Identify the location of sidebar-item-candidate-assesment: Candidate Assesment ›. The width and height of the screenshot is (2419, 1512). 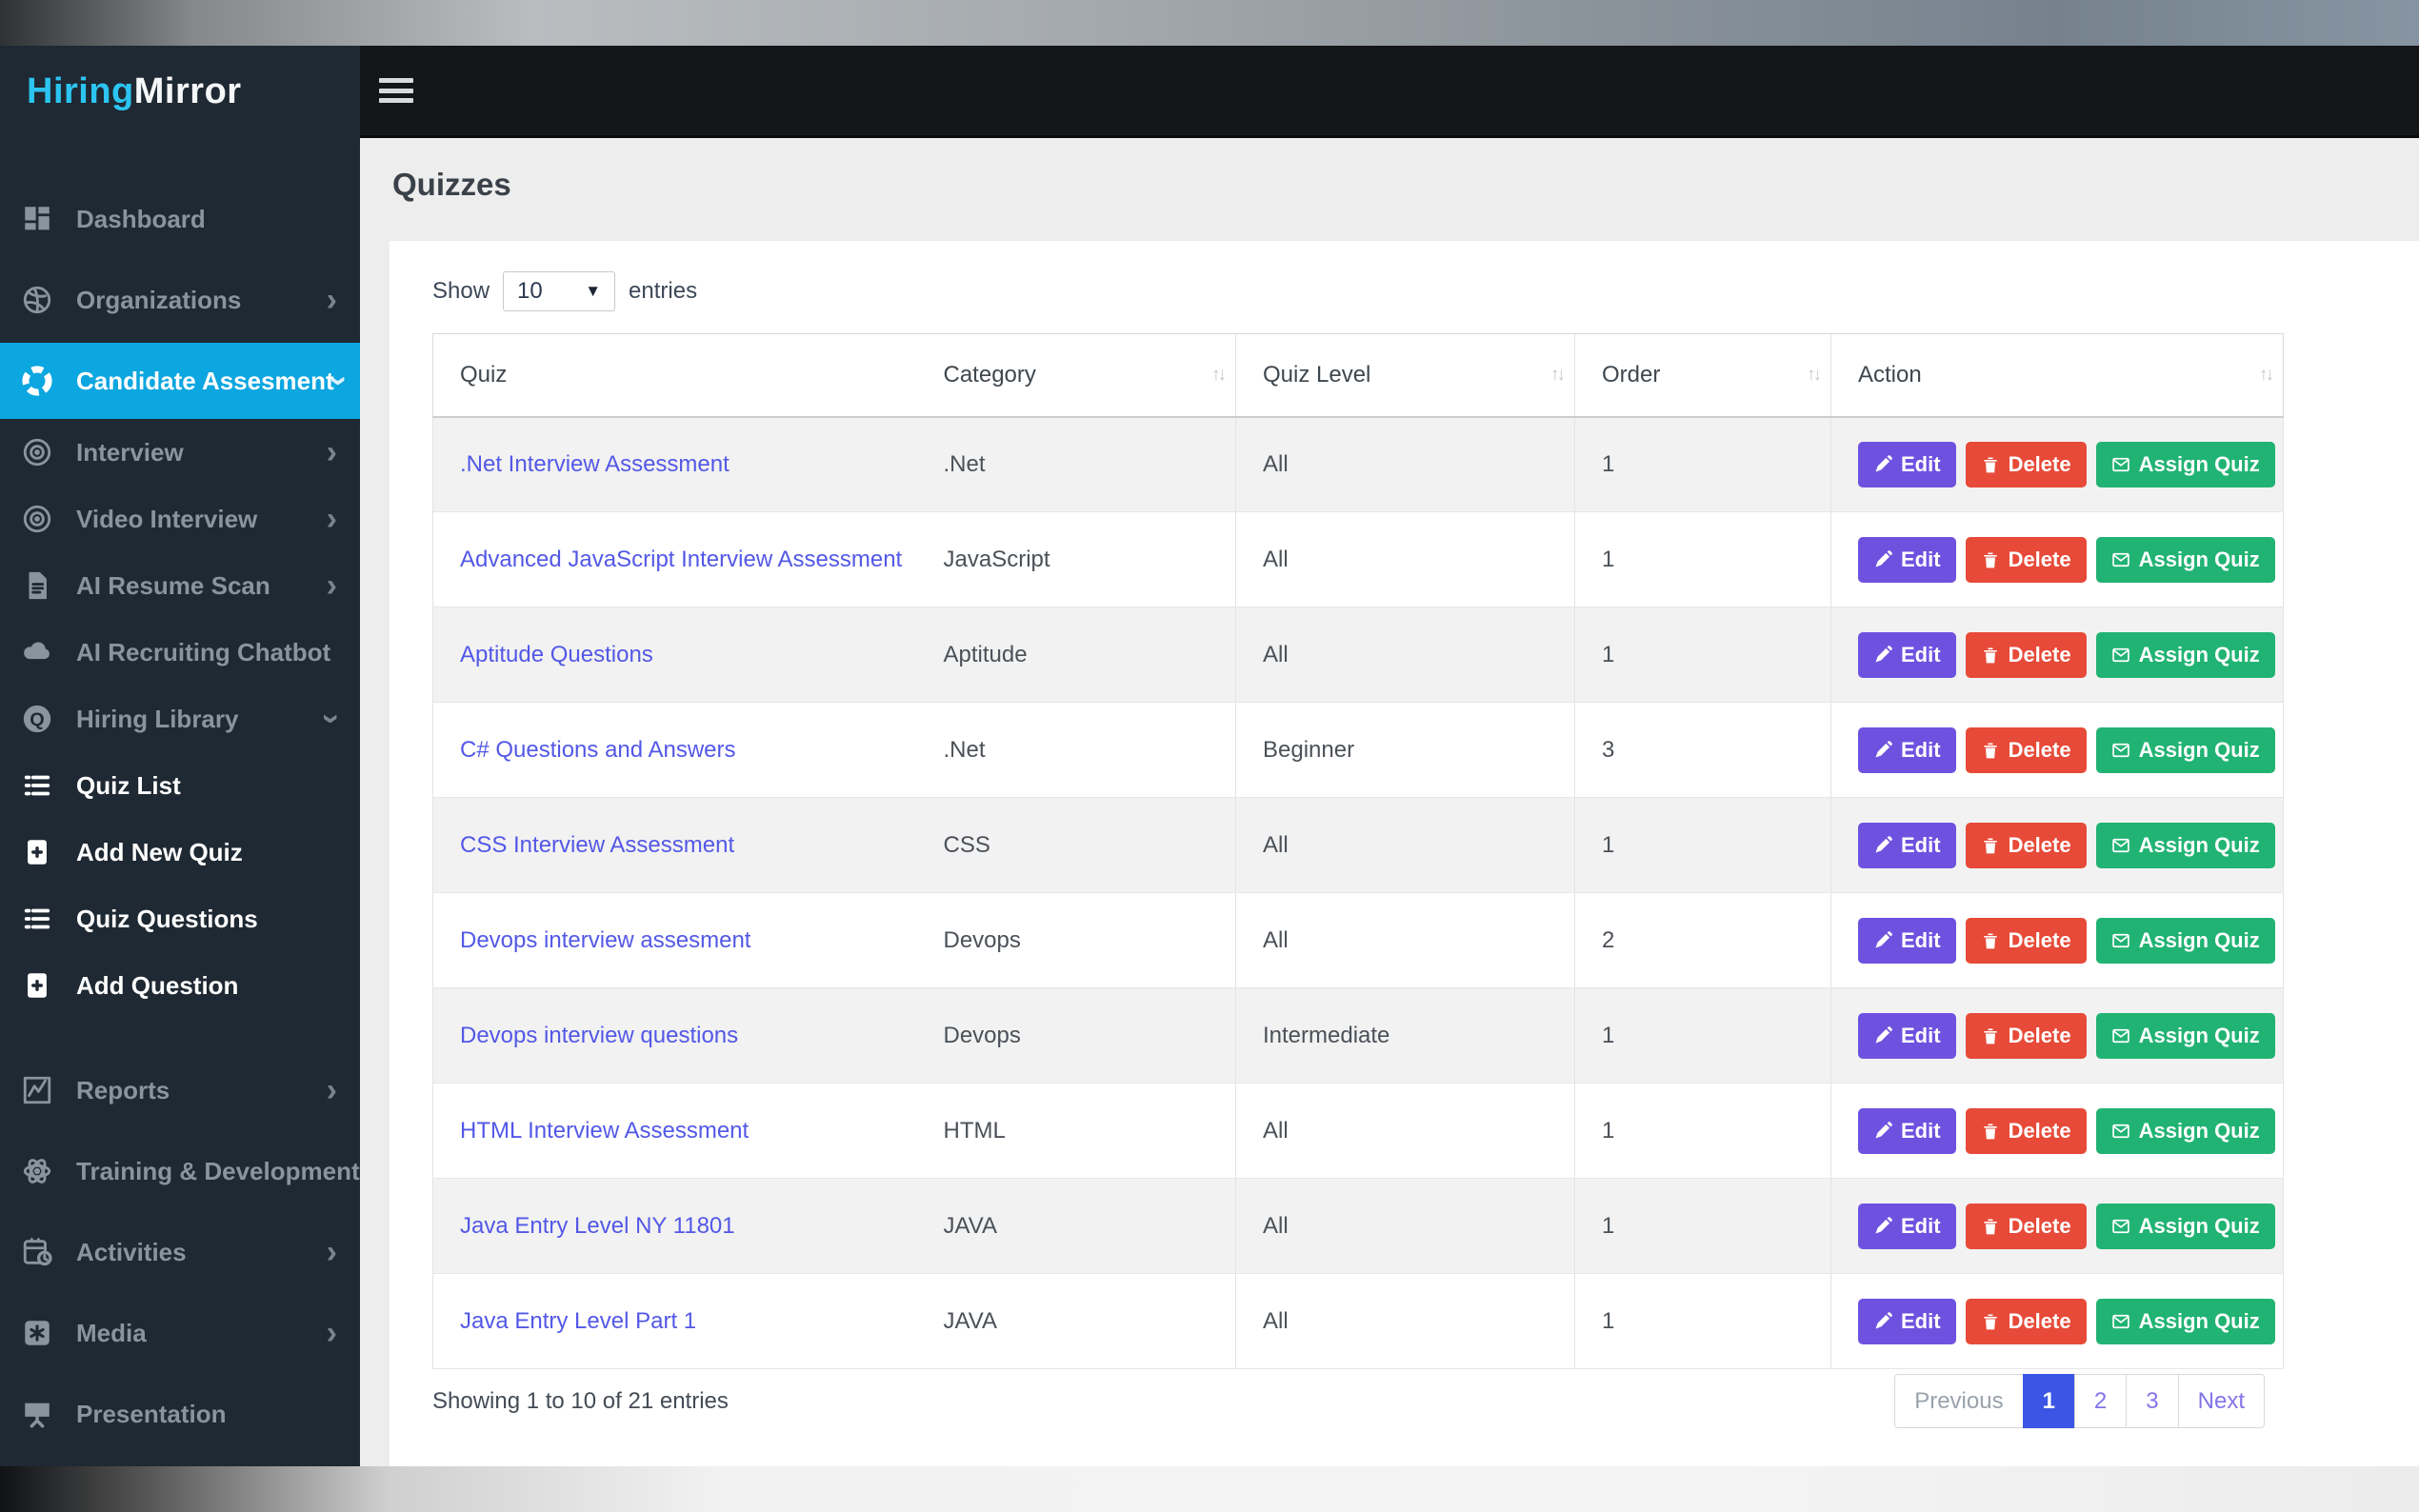
(180, 381).